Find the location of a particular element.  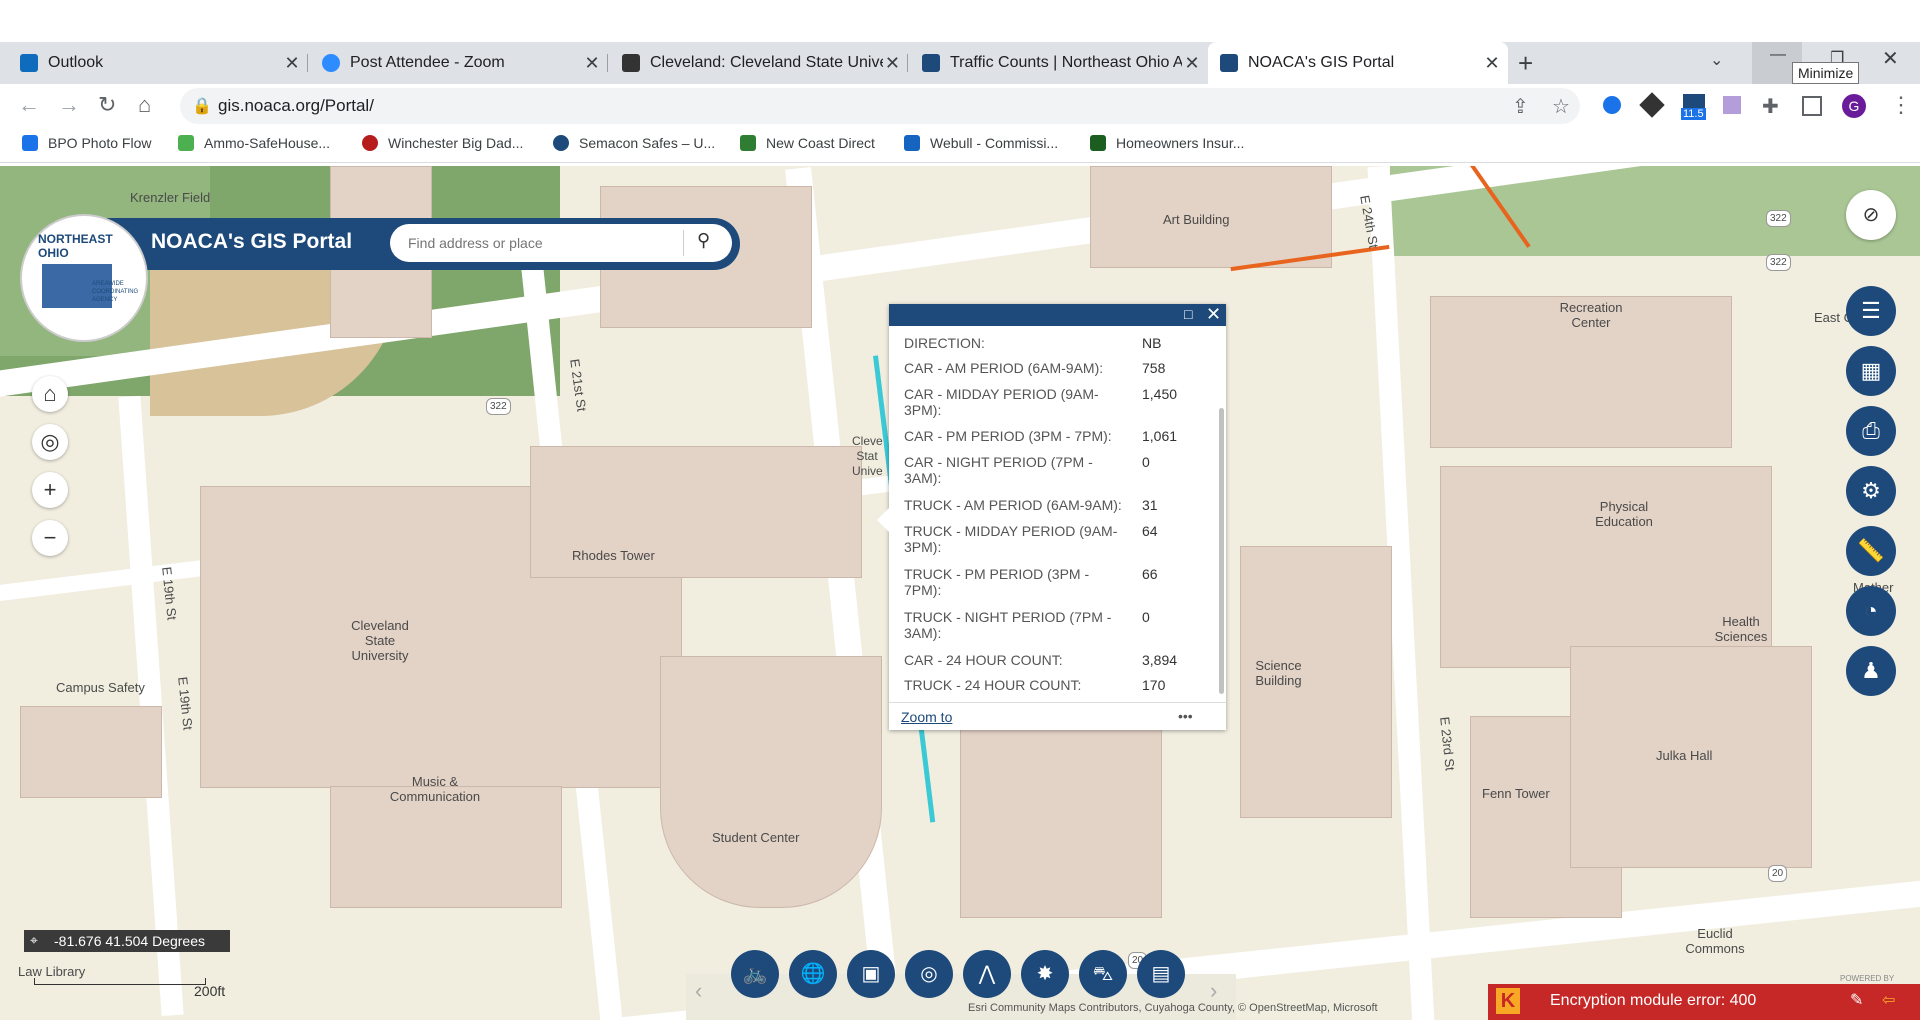

field-value: NB is located at coordinates (1152, 343).